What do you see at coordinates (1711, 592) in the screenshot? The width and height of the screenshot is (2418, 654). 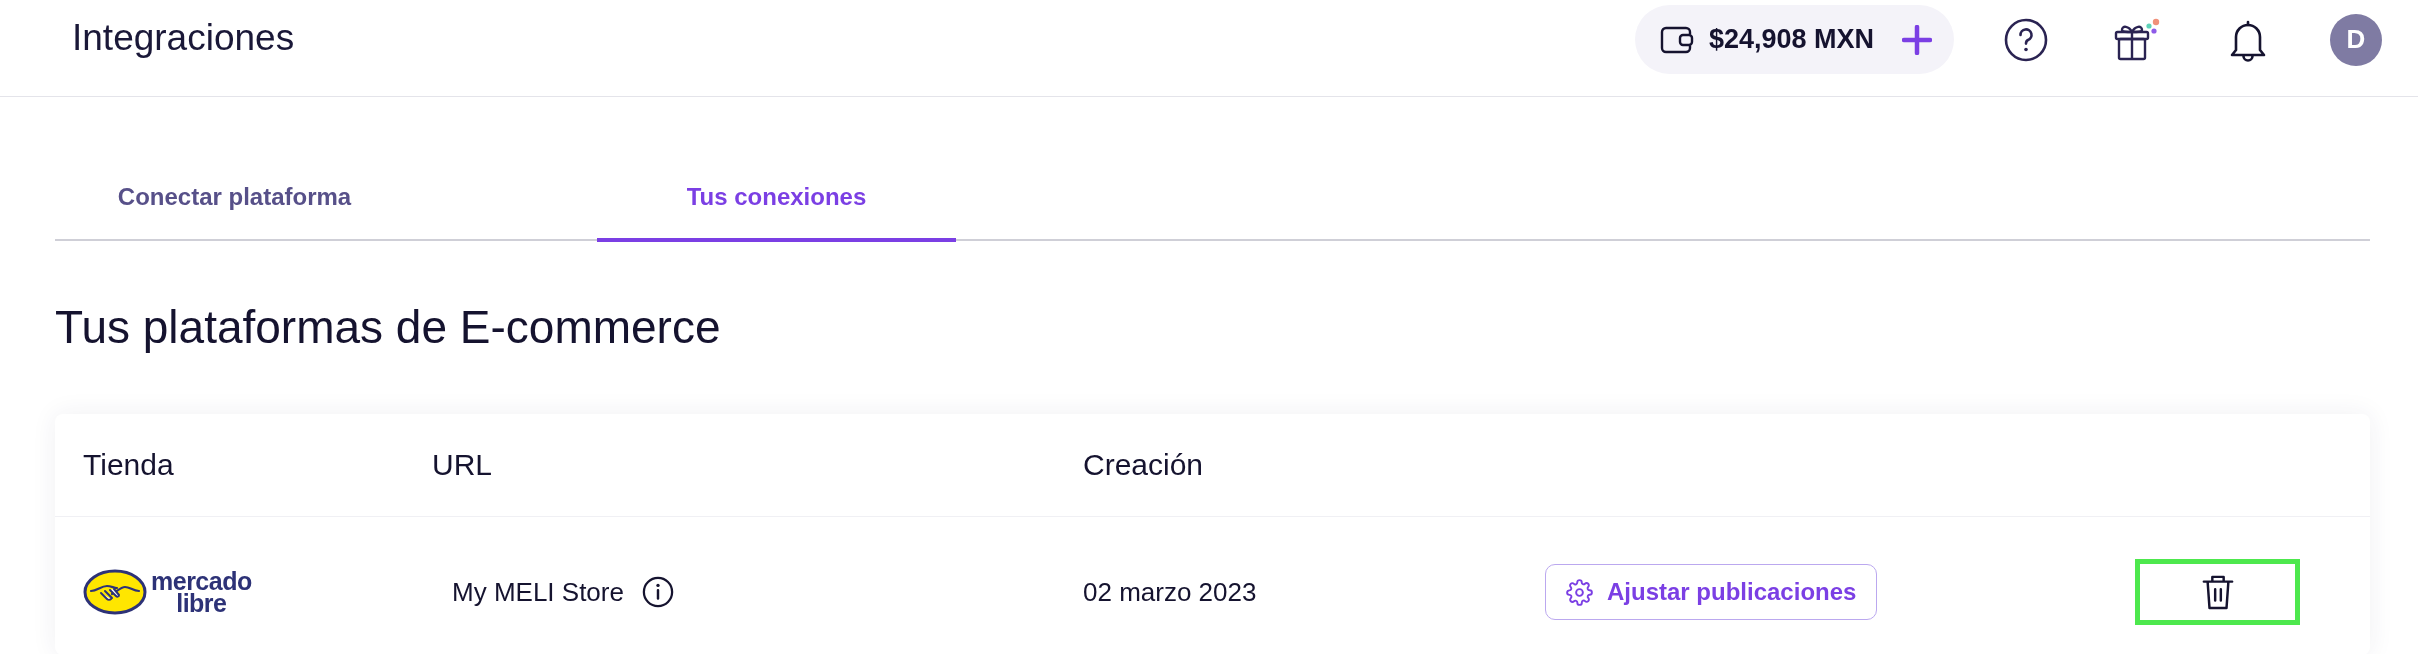 I see `adjust-listings-button: Ajustar publicaciones` at bounding box center [1711, 592].